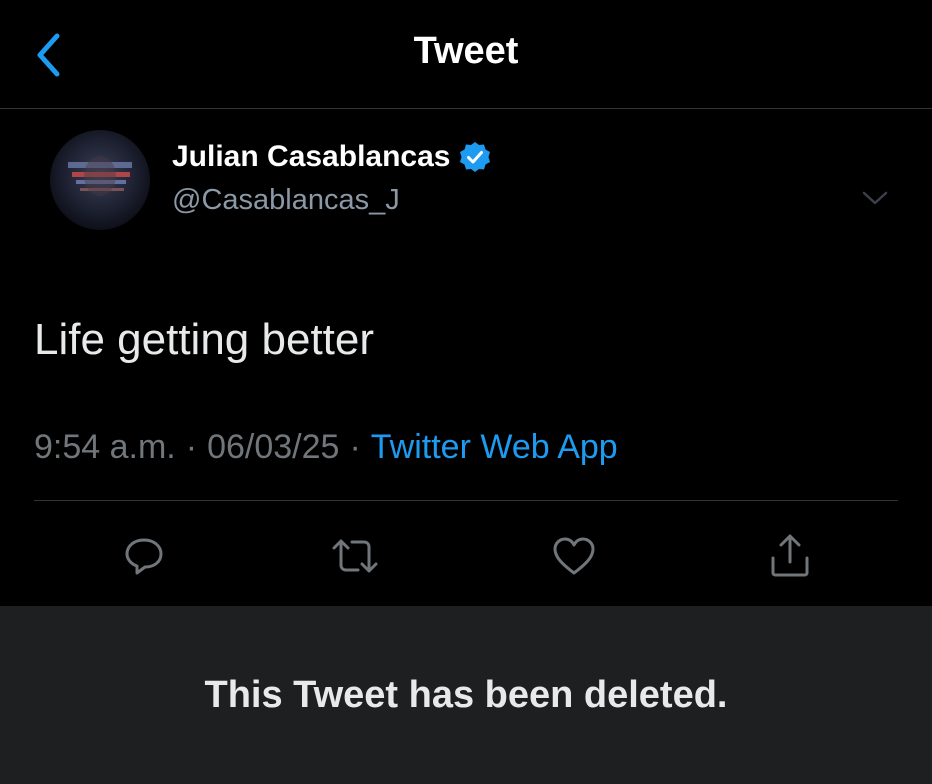 This screenshot has height=784, width=932. What do you see at coordinates (286, 200) in the screenshot?
I see `author-handle: @Casablancas_J` at bounding box center [286, 200].